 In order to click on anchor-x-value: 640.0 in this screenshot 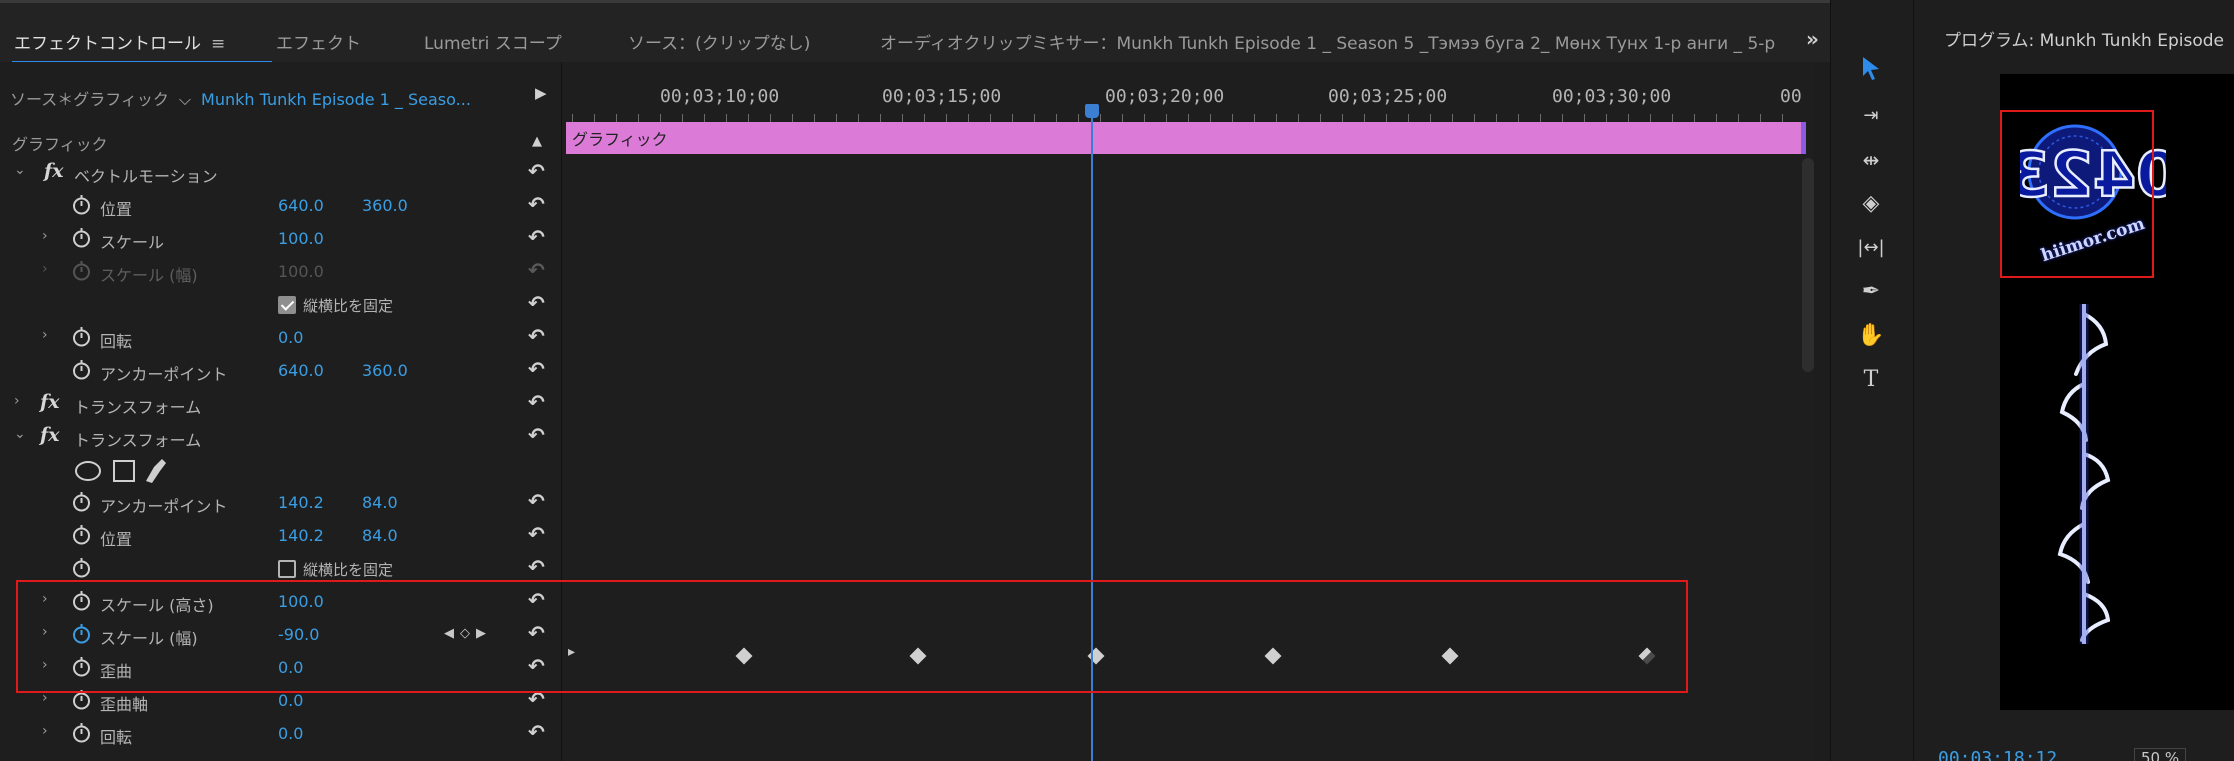, I will do `click(301, 370)`.